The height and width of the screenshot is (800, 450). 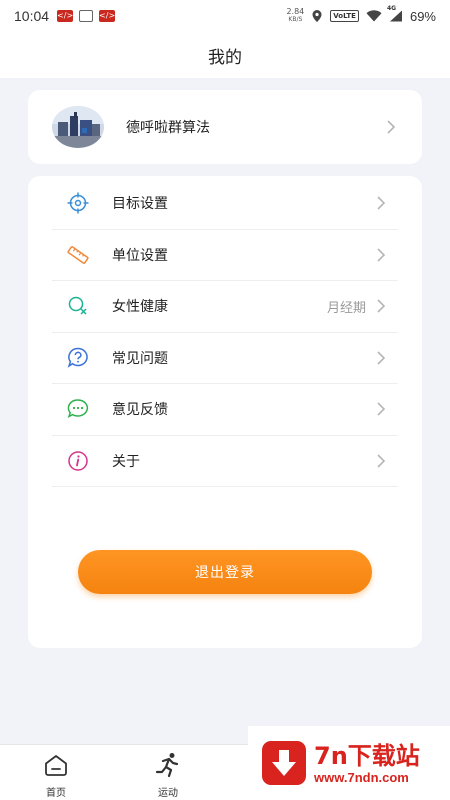 I want to click on menu-item-about: 关于, so click(x=225, y=461).